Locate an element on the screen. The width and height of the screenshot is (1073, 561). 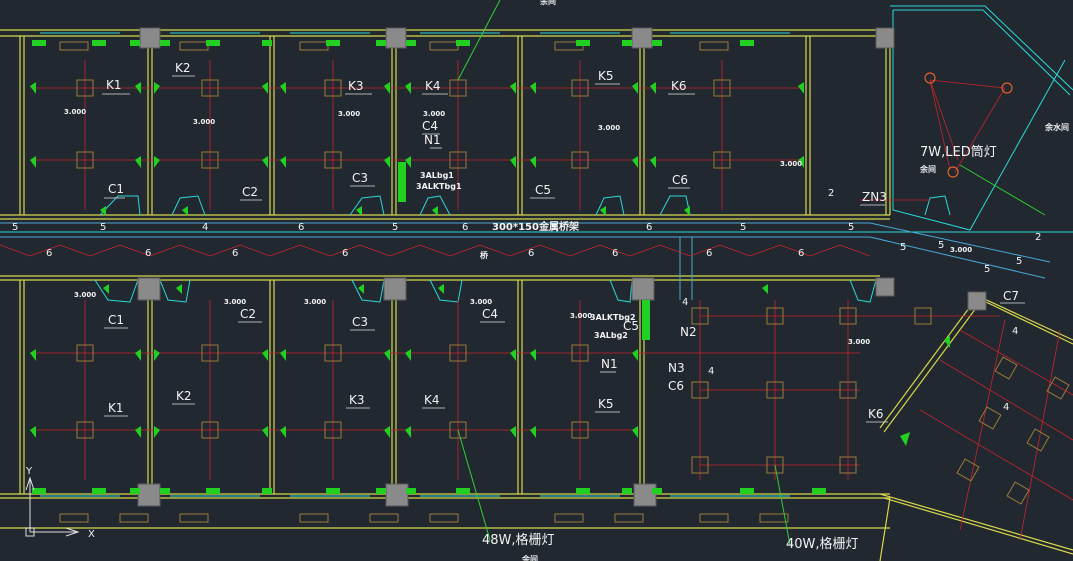
circuit-label-k3-top: K3 is located at coordinates (356, 86).